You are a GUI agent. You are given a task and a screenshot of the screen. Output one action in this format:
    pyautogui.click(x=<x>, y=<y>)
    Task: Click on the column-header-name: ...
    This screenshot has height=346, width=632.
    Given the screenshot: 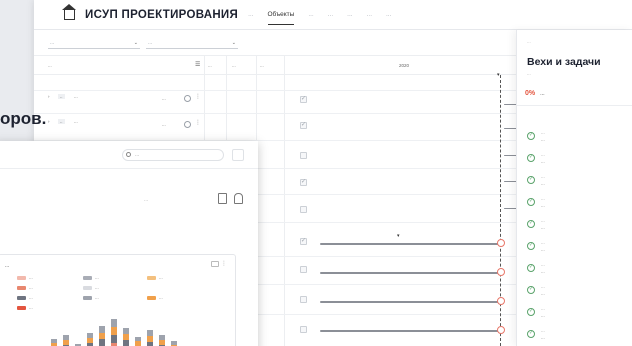 What is the action you would take?
    pyautogui.click(x=50, y=65)
    